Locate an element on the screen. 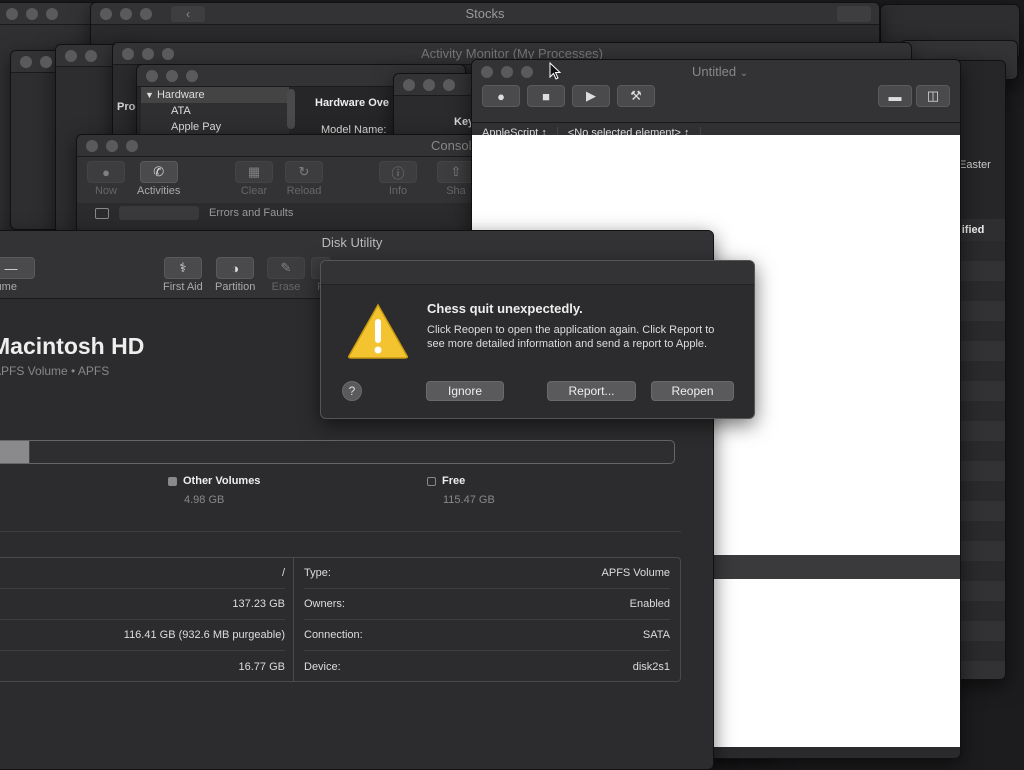  reload-button: ↻ Reload is located at coordinates (304, 179).